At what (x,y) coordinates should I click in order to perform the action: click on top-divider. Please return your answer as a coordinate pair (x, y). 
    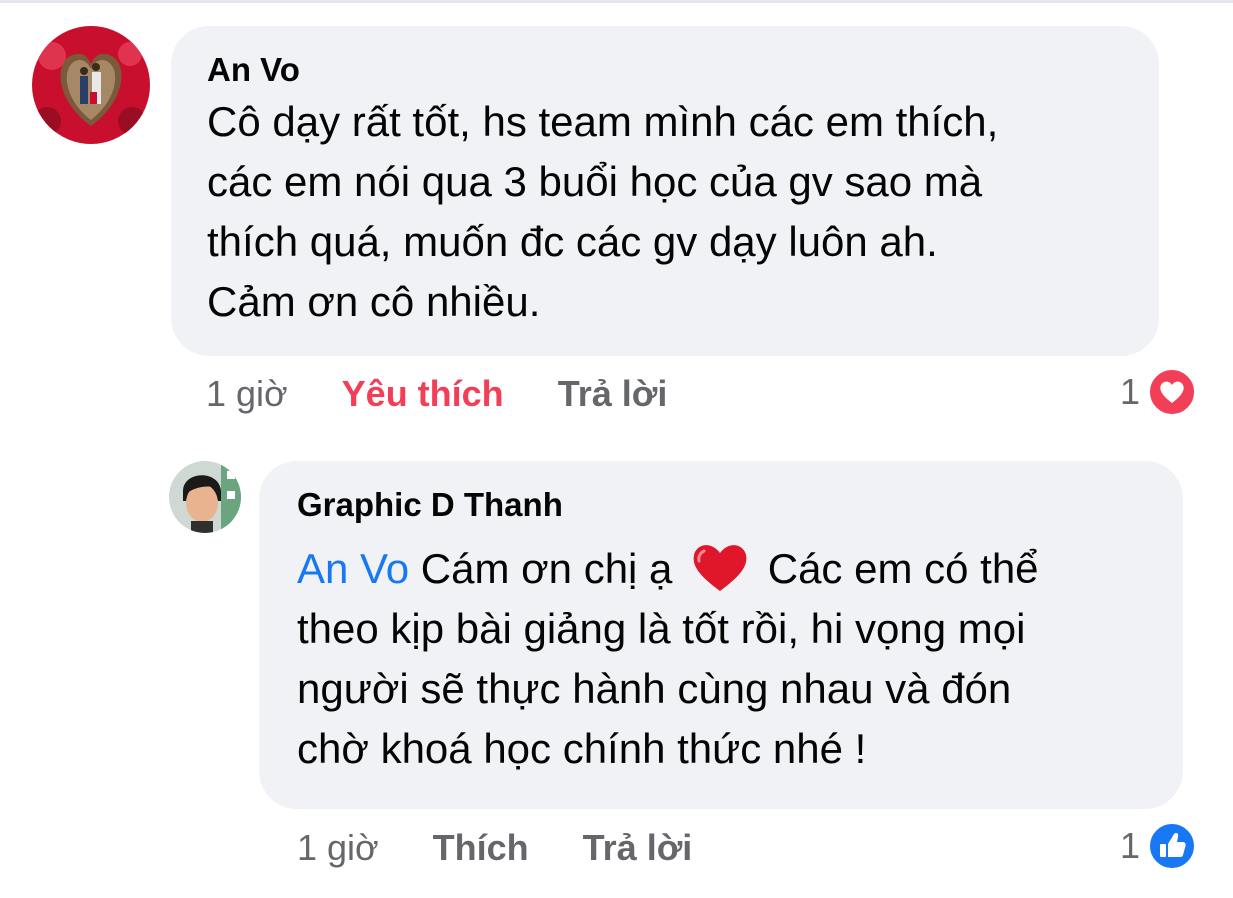
    Looking at the image, I should click on (616, 1).